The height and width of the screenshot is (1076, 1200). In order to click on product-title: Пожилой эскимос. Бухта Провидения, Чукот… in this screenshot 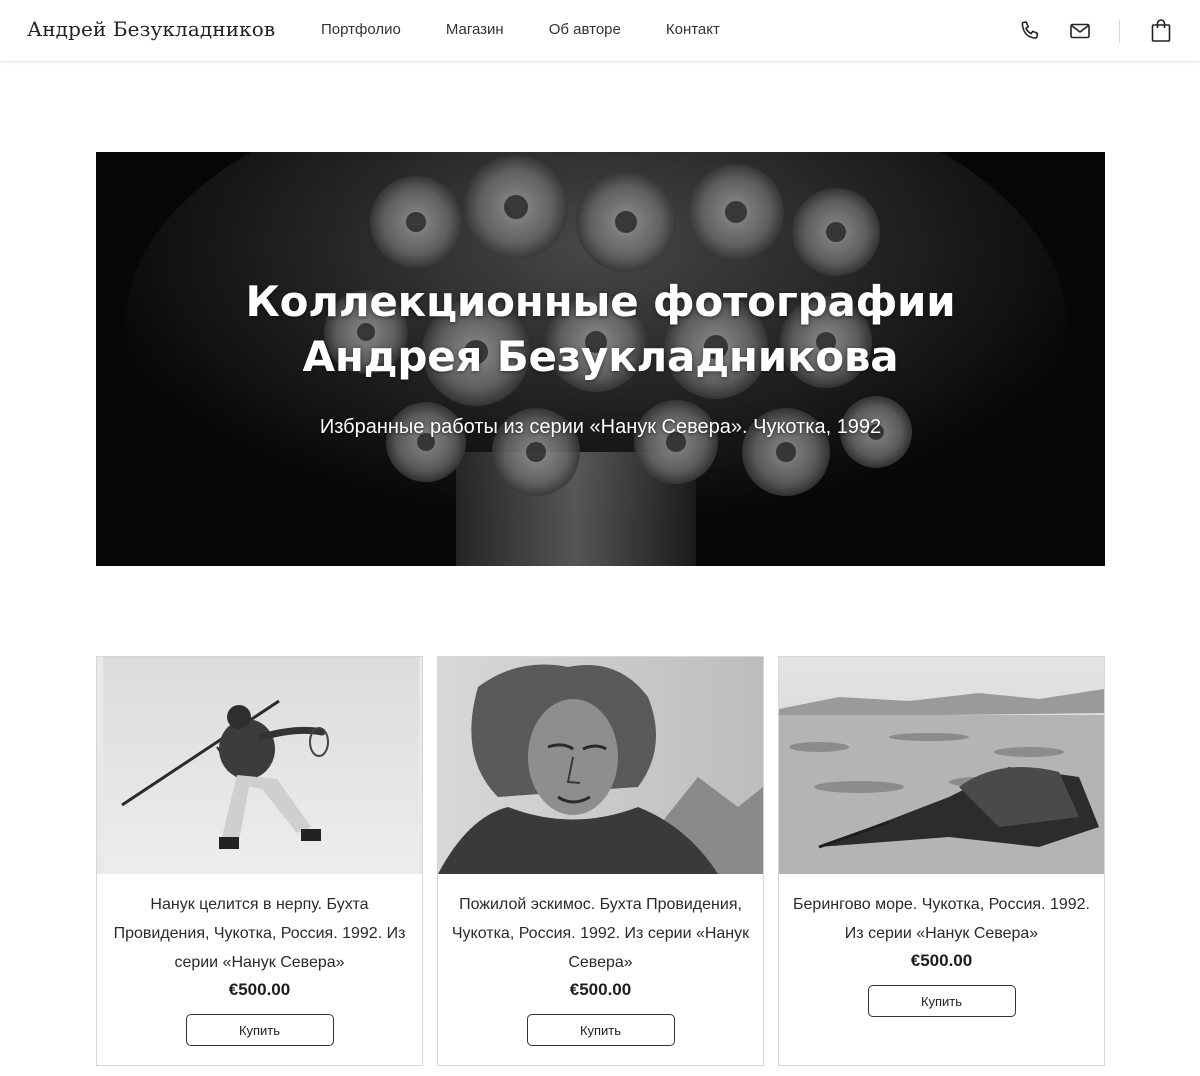, I will do `click(600, 933)`.